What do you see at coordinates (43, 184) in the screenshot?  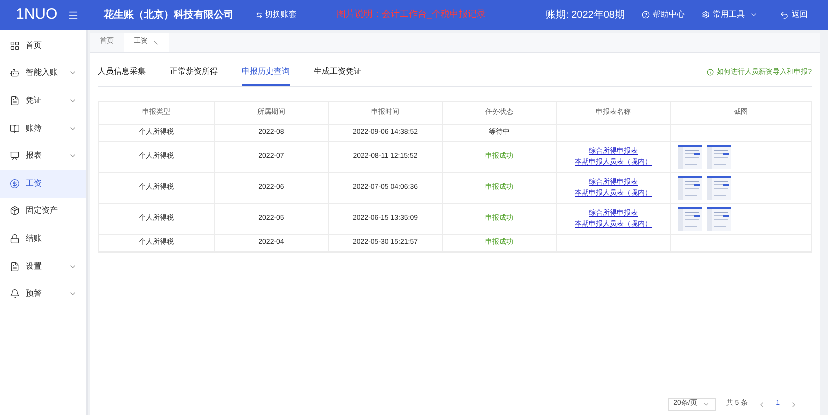 I see `sidebar-item: 工资` at bounding box center [43, 184].